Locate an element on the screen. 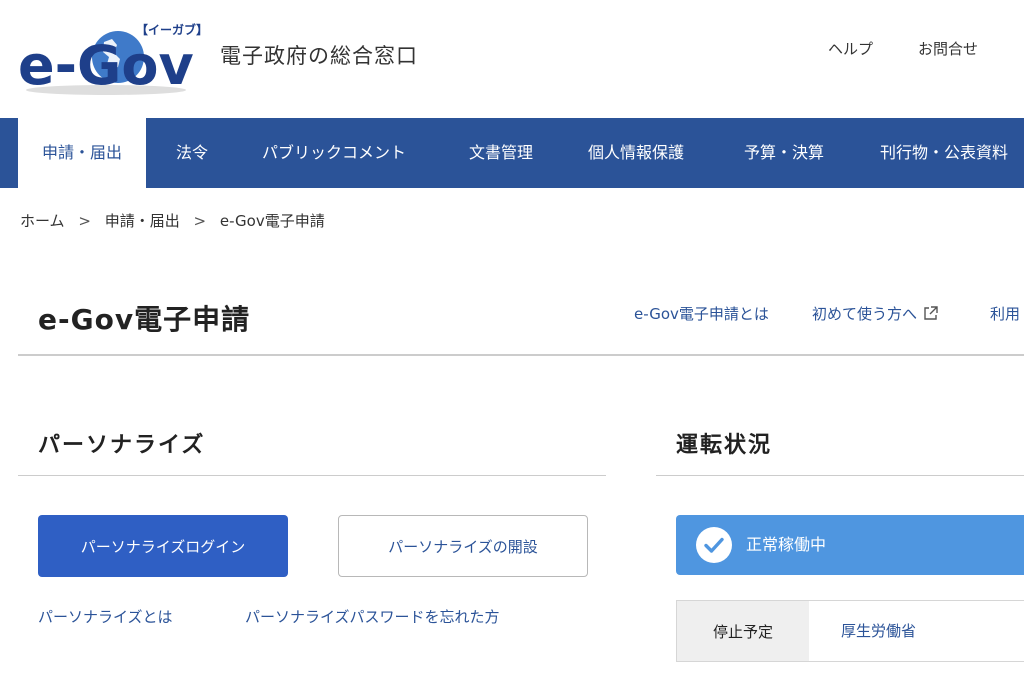 The image size is (1024, 683). about-personalize-link: パーソナライズとは is located at coordinates (105, 616).